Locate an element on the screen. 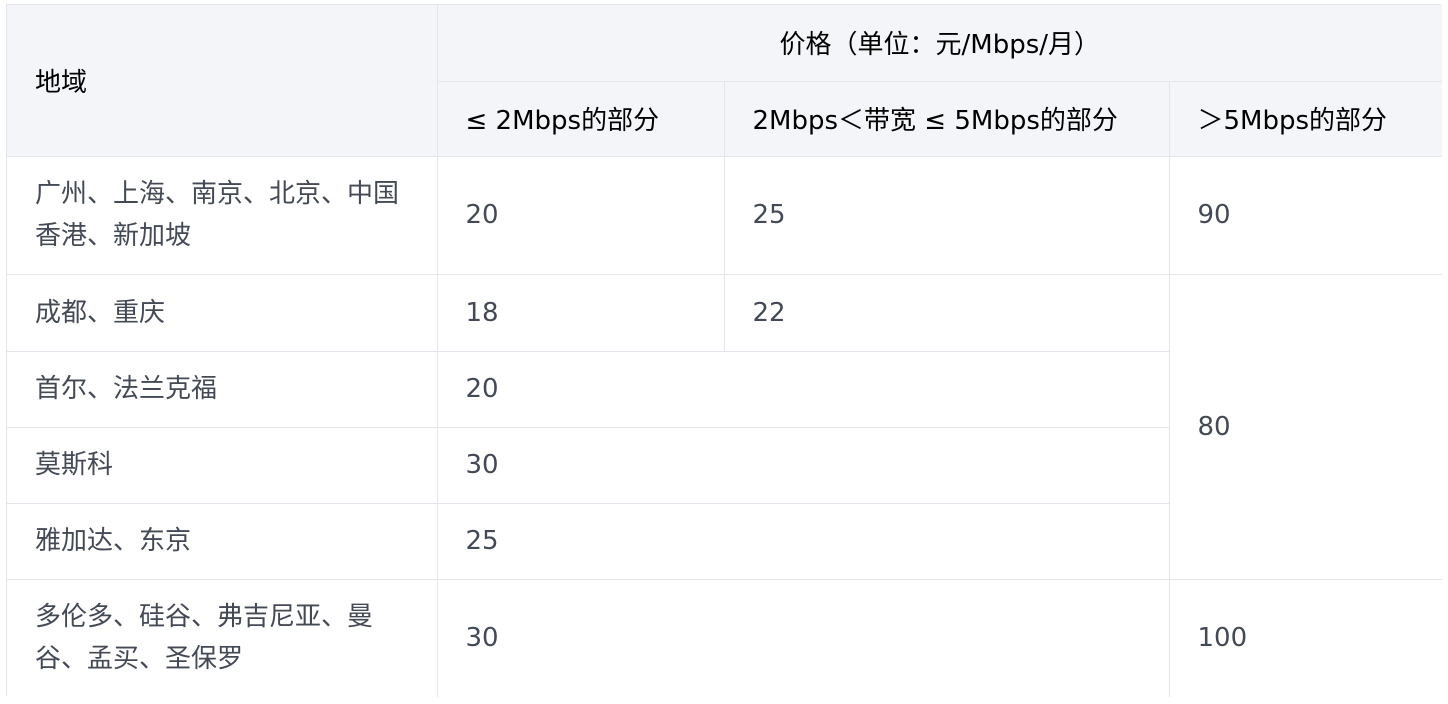 The height and width of the screenshot is (704, 1448). tier1-cell: 20 is located at coordinates (580, 215).